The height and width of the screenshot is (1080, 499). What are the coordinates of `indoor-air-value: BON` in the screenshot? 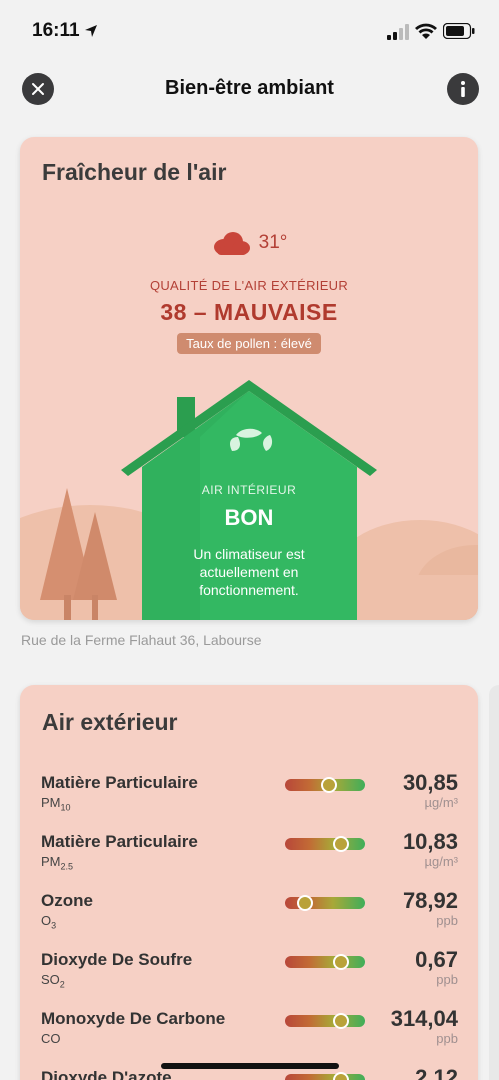 It's located at (249, 517).